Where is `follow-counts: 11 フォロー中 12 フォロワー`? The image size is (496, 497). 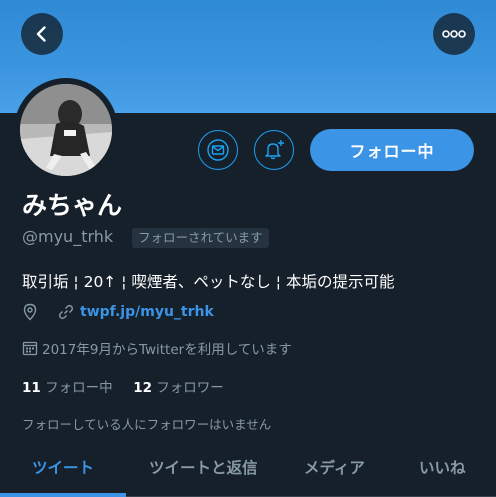 follow-counts: 11 フォロー中 12 フォロワー is located at coordinates (123, 386).